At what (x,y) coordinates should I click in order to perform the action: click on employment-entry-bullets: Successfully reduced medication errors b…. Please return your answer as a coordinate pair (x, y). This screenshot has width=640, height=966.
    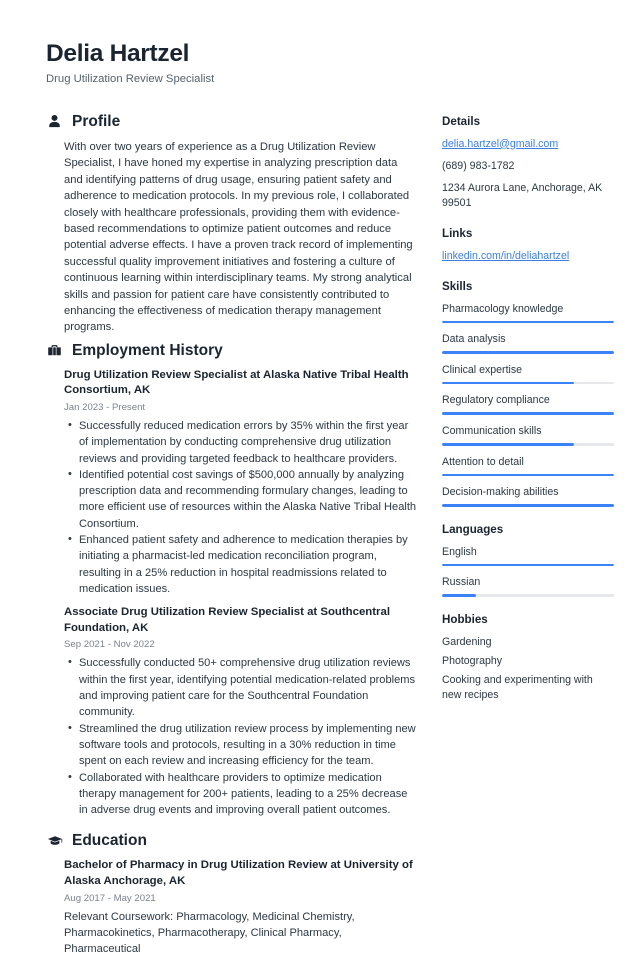
    Looking at the image, I should click on (241, 507).